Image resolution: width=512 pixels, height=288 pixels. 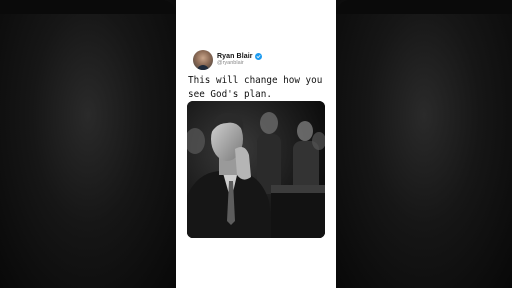 What do you see at coordinates (255, 87) in the screenshot?
I see `tweet-text: This will change how you see God's plan.` at bounding box center [255, 87].